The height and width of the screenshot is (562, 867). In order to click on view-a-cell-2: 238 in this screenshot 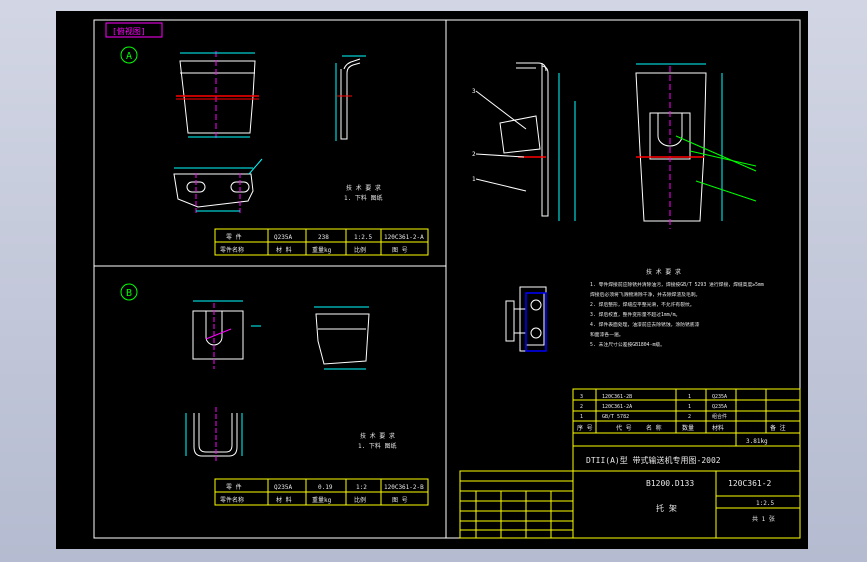, I will do `click(323, 237)`.